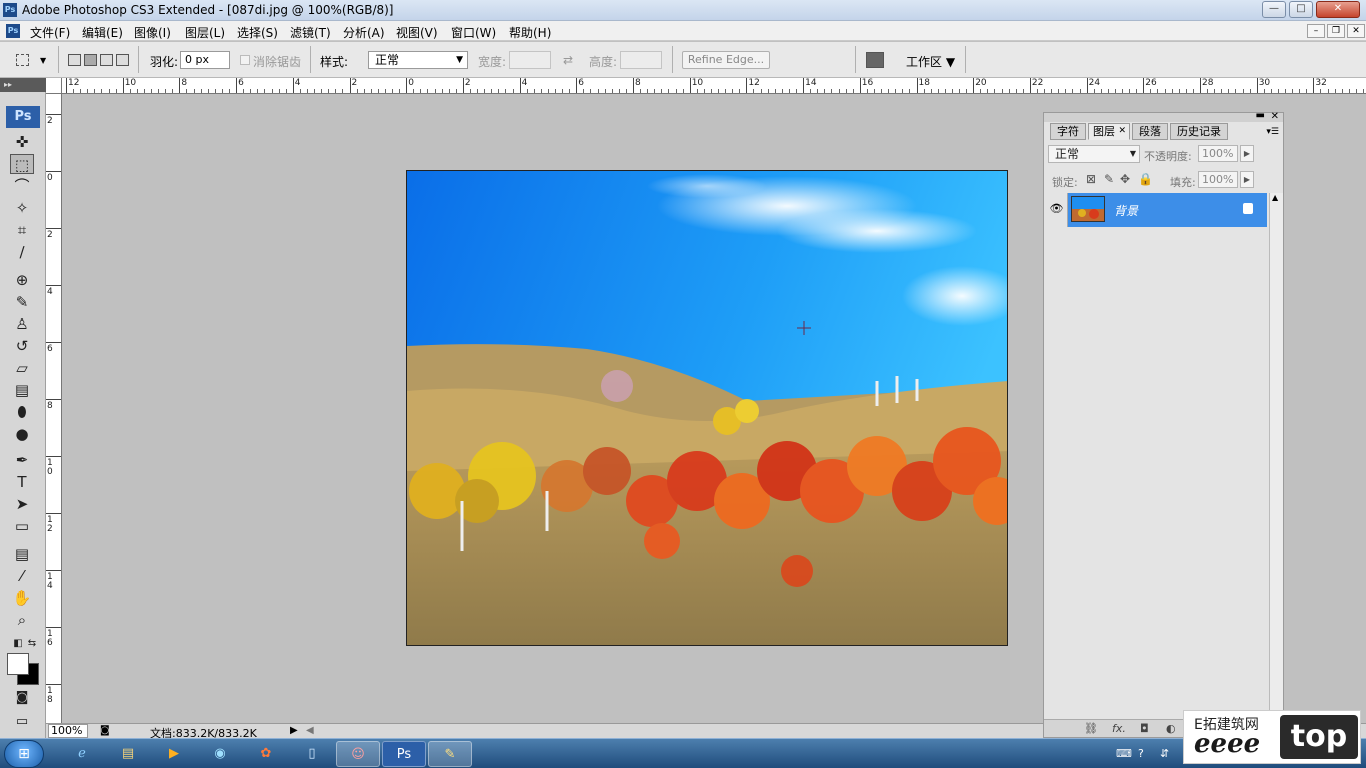 The width and height of the screenshot is (1366, 768). What do you see at coordinates (294, 730) in the screenshot?
I see `status-arrow-icon: ▶` at bounding box center [294, 730].